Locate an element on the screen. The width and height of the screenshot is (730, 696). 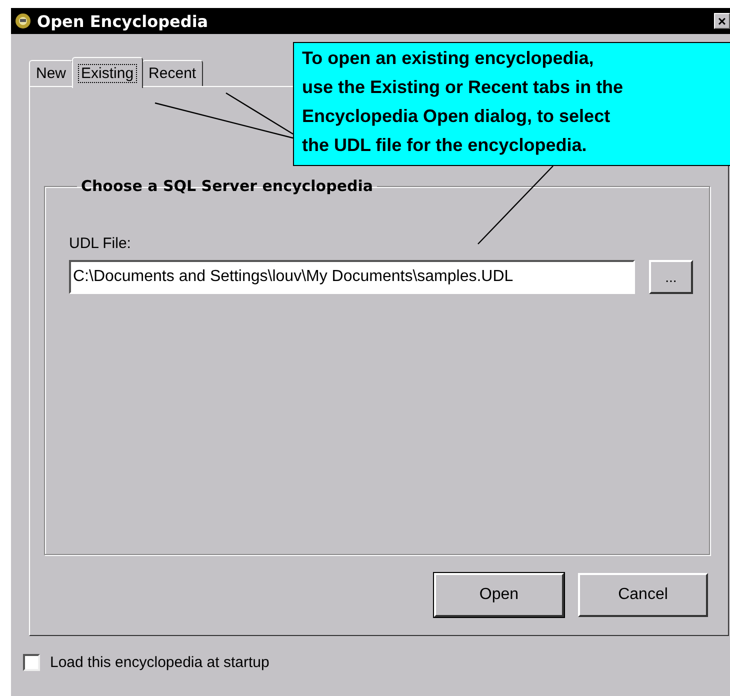
input-field: C:\Documents and Settings\louv\My Documents\samples.UDL is located at coordinates (352, 277).